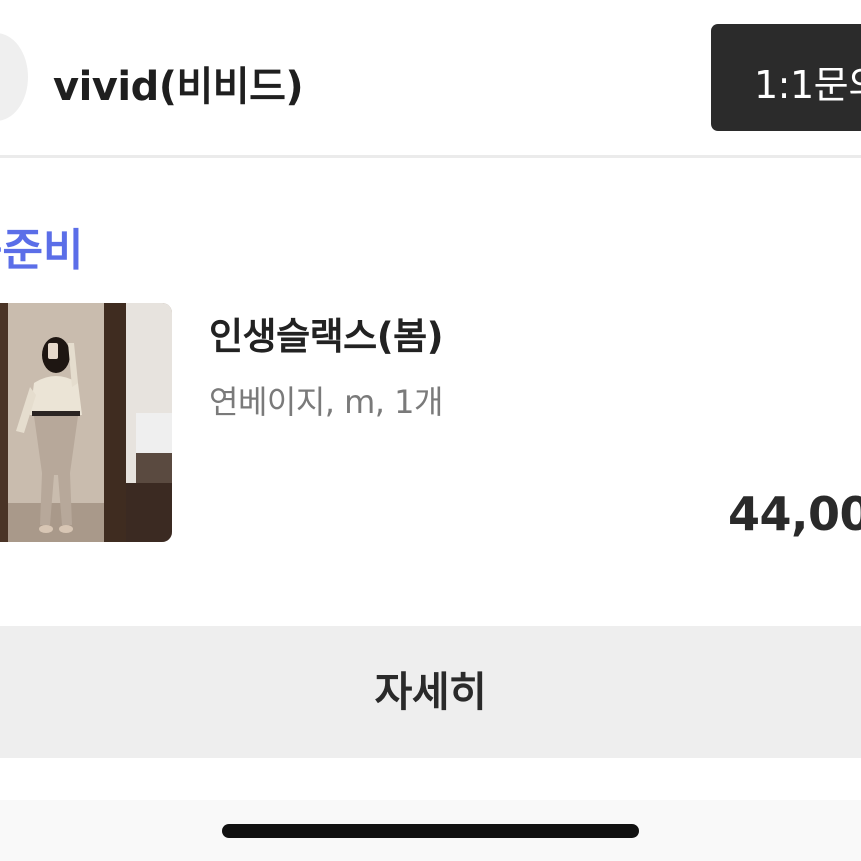  What do you see at coordinates (786, 77) in the screenshot?
I see `inquiry-button: 1:1문의` at bounding box center [786, 77].